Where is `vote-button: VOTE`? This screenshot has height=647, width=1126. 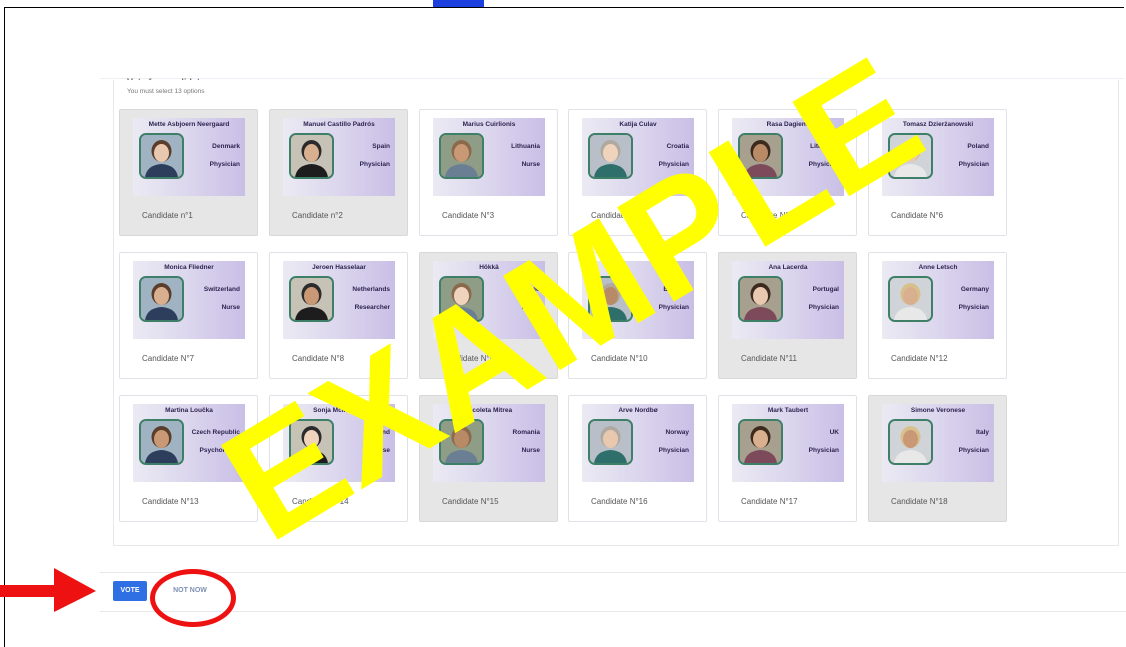 vote-button: VOTE is located at coordinates (130, 591).